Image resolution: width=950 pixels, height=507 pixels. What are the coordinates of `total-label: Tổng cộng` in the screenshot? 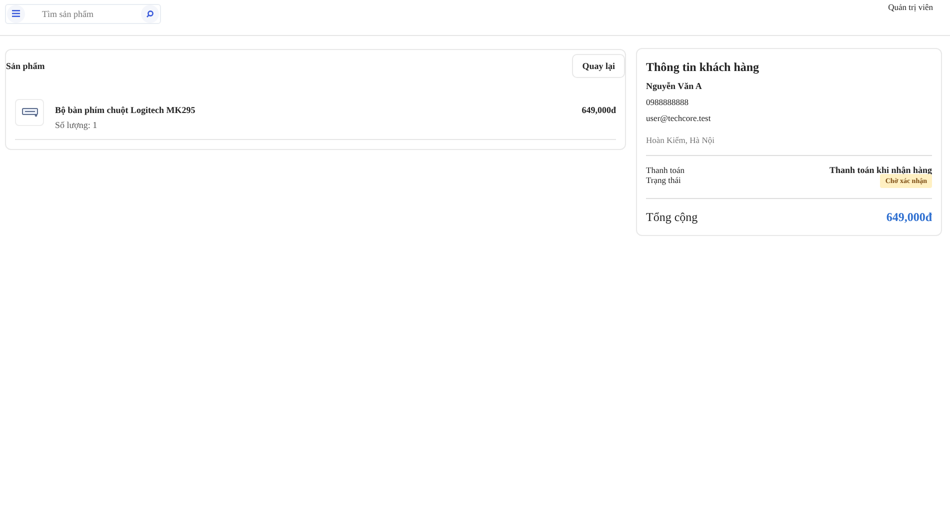 It's located at (672, 217).